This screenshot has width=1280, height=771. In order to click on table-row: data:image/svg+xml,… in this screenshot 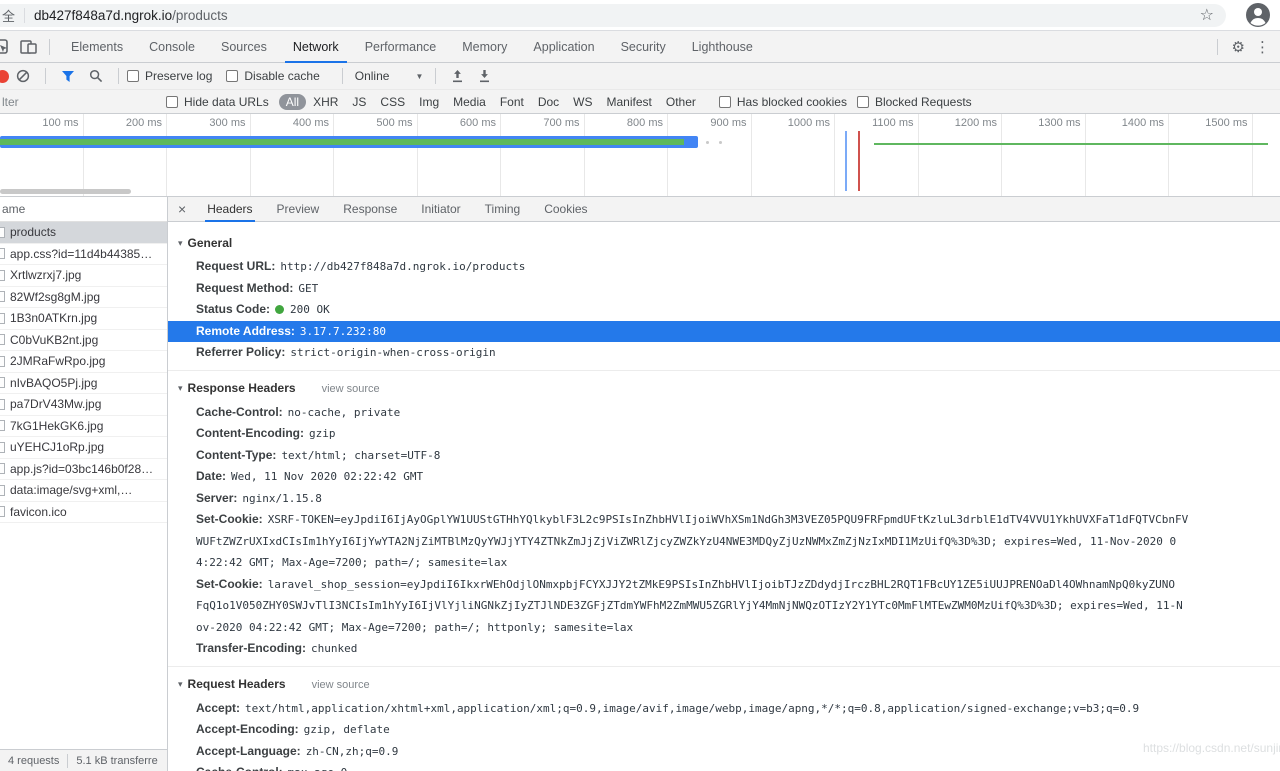, I will do `click(83, 491)`.